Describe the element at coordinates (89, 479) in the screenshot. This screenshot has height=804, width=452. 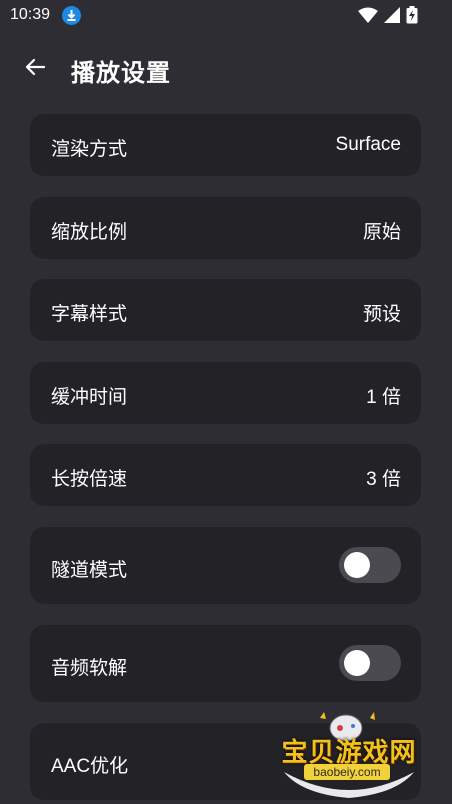
I see `setting-label: 长按倍速` at that location.